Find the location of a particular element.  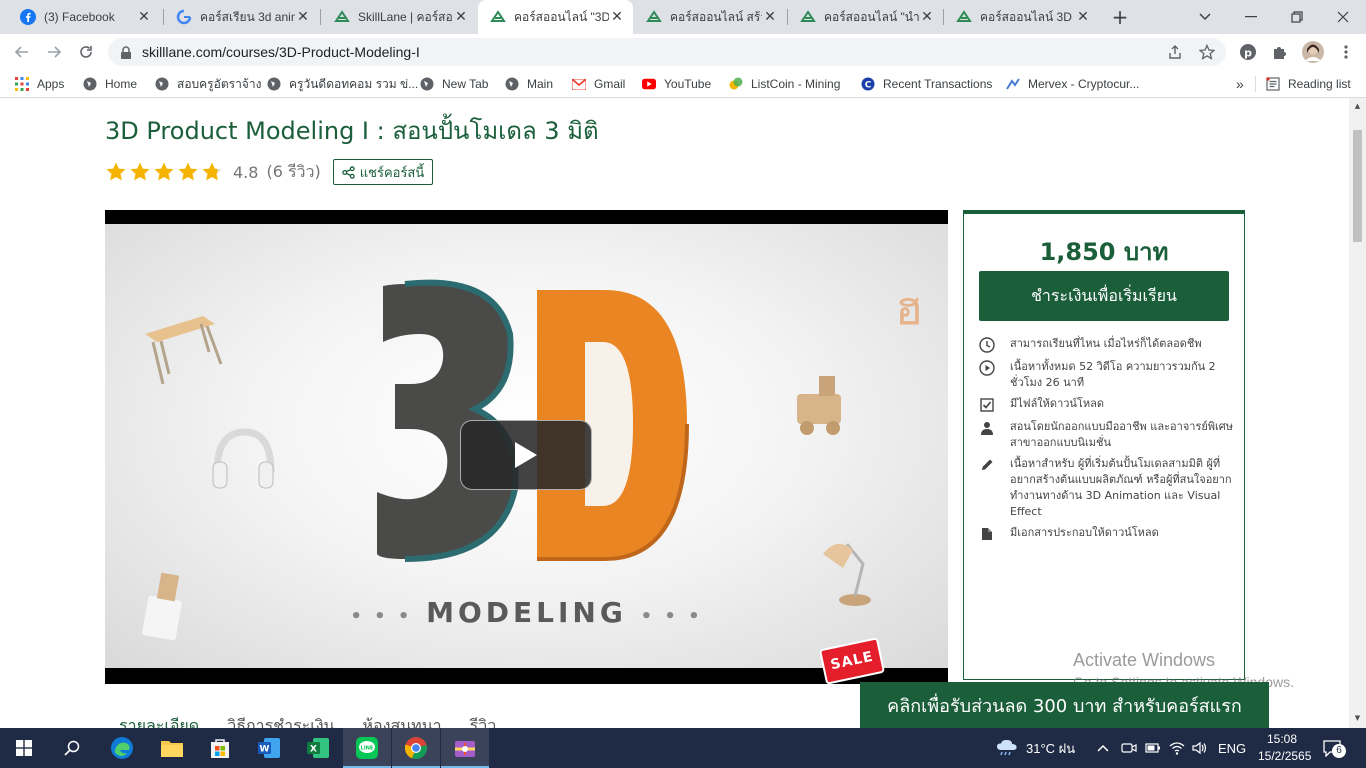

bookmark-new-tab: New Tab is located at coordinates (454, 84).